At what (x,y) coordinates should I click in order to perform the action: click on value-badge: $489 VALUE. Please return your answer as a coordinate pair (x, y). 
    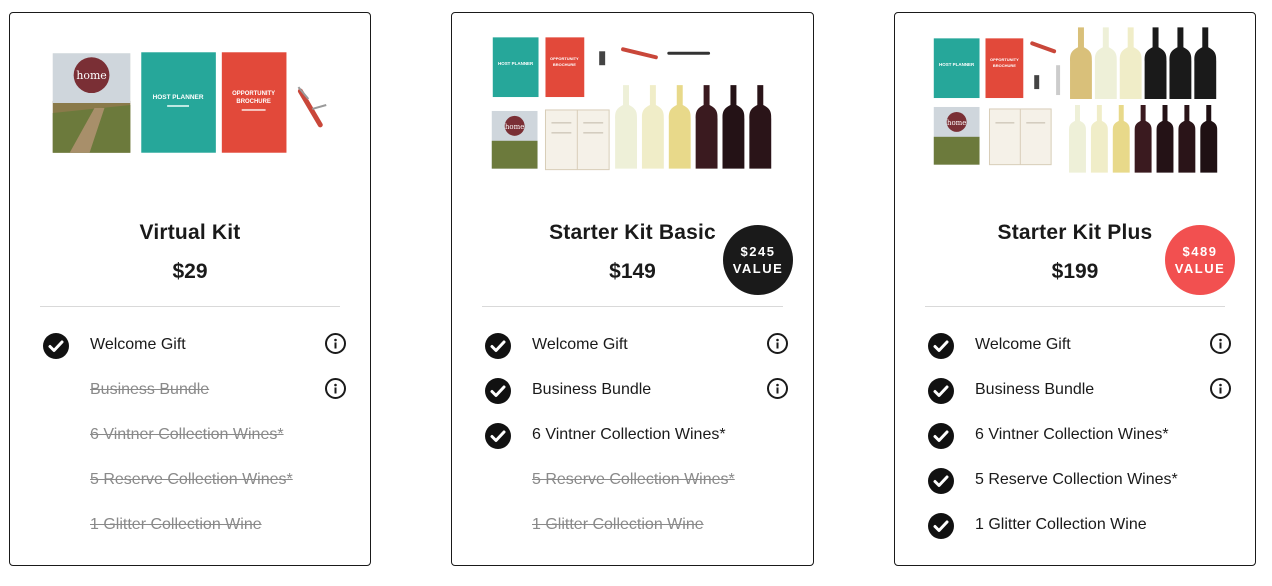
    Looking at the image, I should click on (1200, 260).